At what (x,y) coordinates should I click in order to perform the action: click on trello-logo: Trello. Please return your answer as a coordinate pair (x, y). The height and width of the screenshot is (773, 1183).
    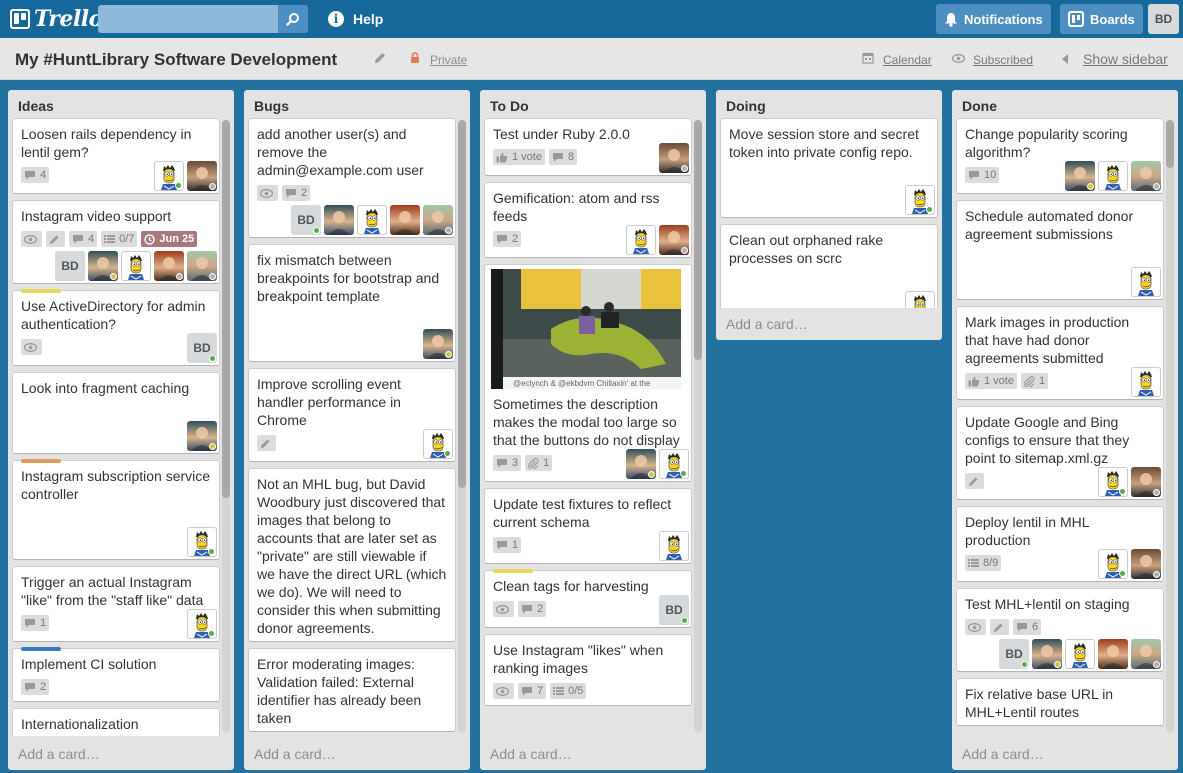
    Looking at the image, I should click on (56, 19).